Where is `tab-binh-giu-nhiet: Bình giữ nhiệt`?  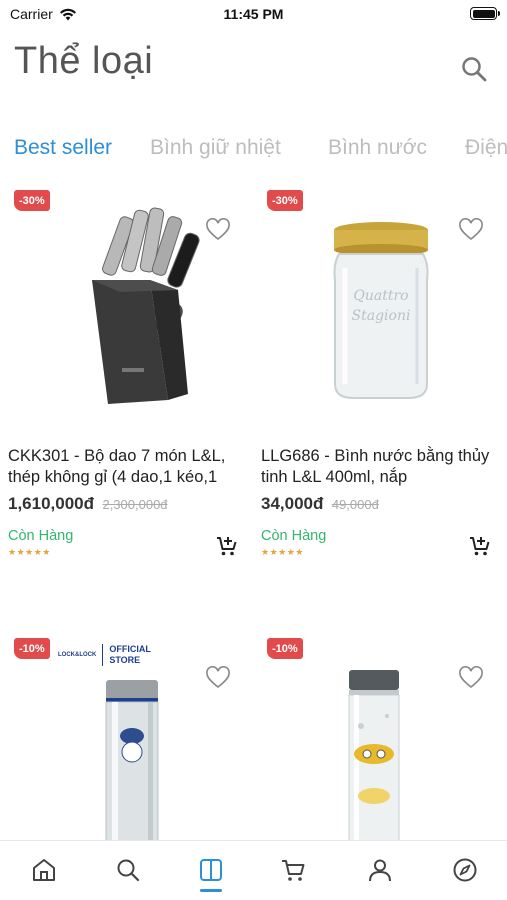
tab-binh-giu-nhiet: Bình giữ nhiệt is located at coordinates (215, 148).